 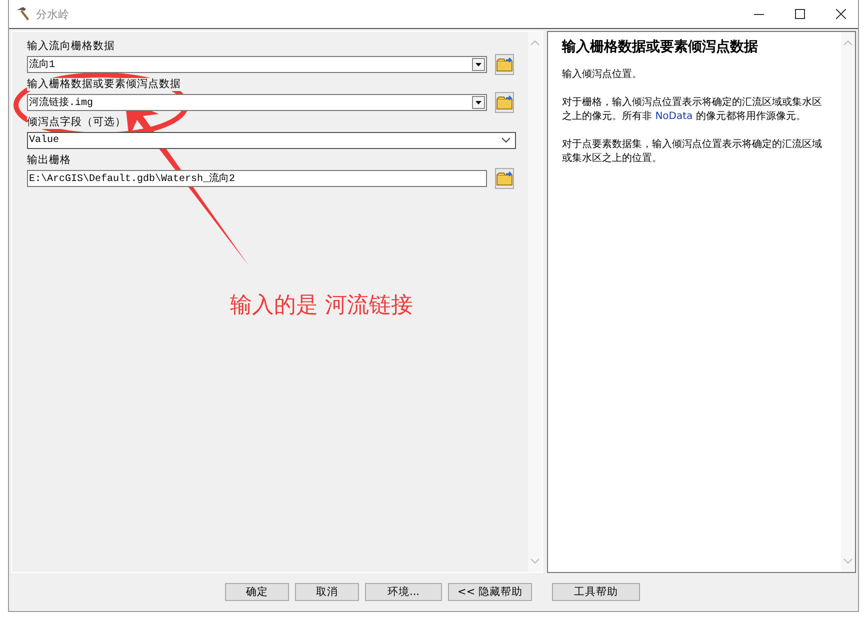 I want to click on input-field: E:\ArcGIS\Default.gdb\Watersh_流向2, so click(x=257, y=178).